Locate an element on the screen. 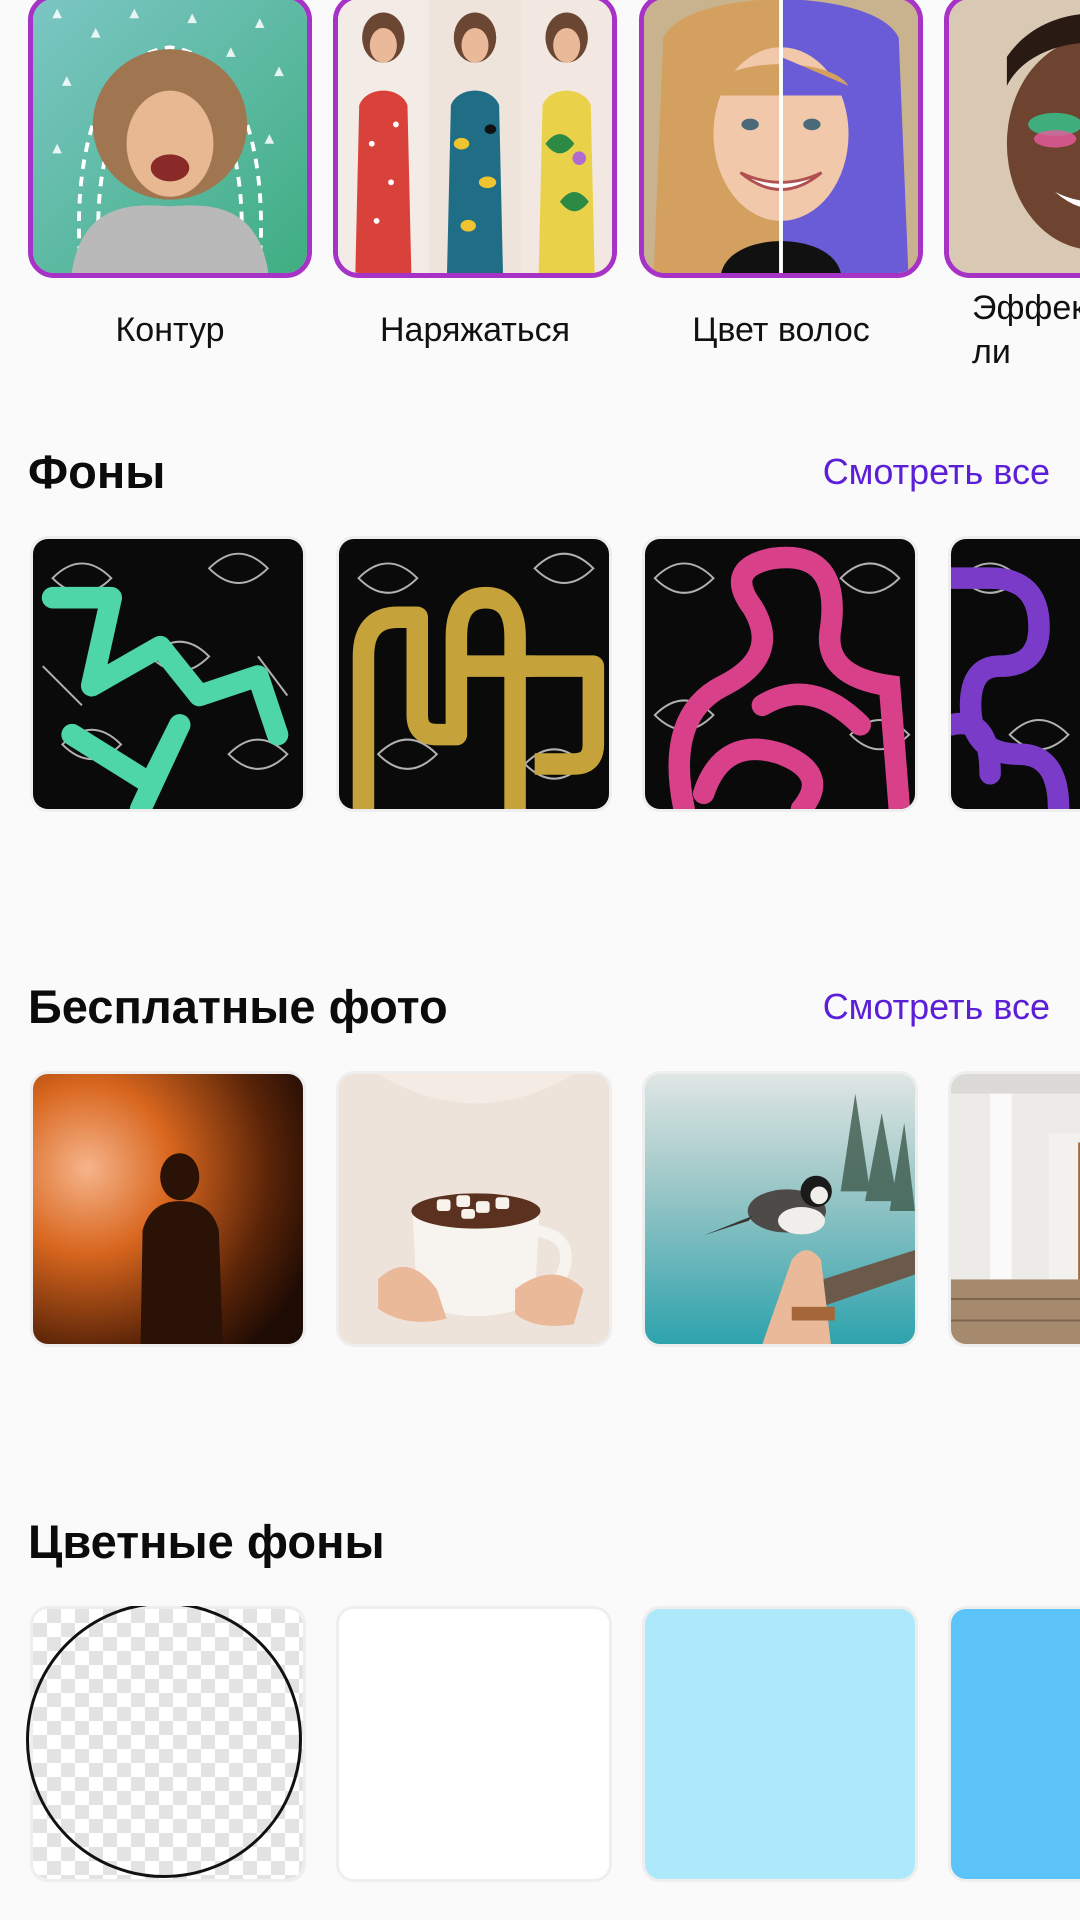 This screenshot has width=1080, height=1920. effect-outline-card is located at coordinates (170, 139).